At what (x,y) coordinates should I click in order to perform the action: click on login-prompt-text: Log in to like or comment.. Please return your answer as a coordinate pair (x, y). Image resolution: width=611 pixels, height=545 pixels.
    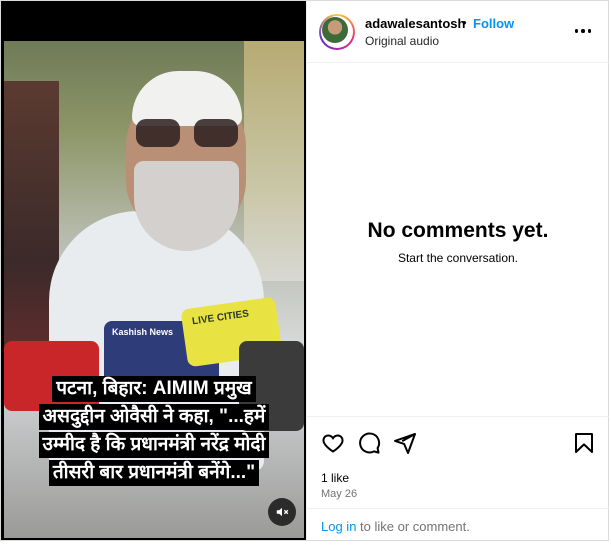
    Looking at the image, I should click on (395, 526).